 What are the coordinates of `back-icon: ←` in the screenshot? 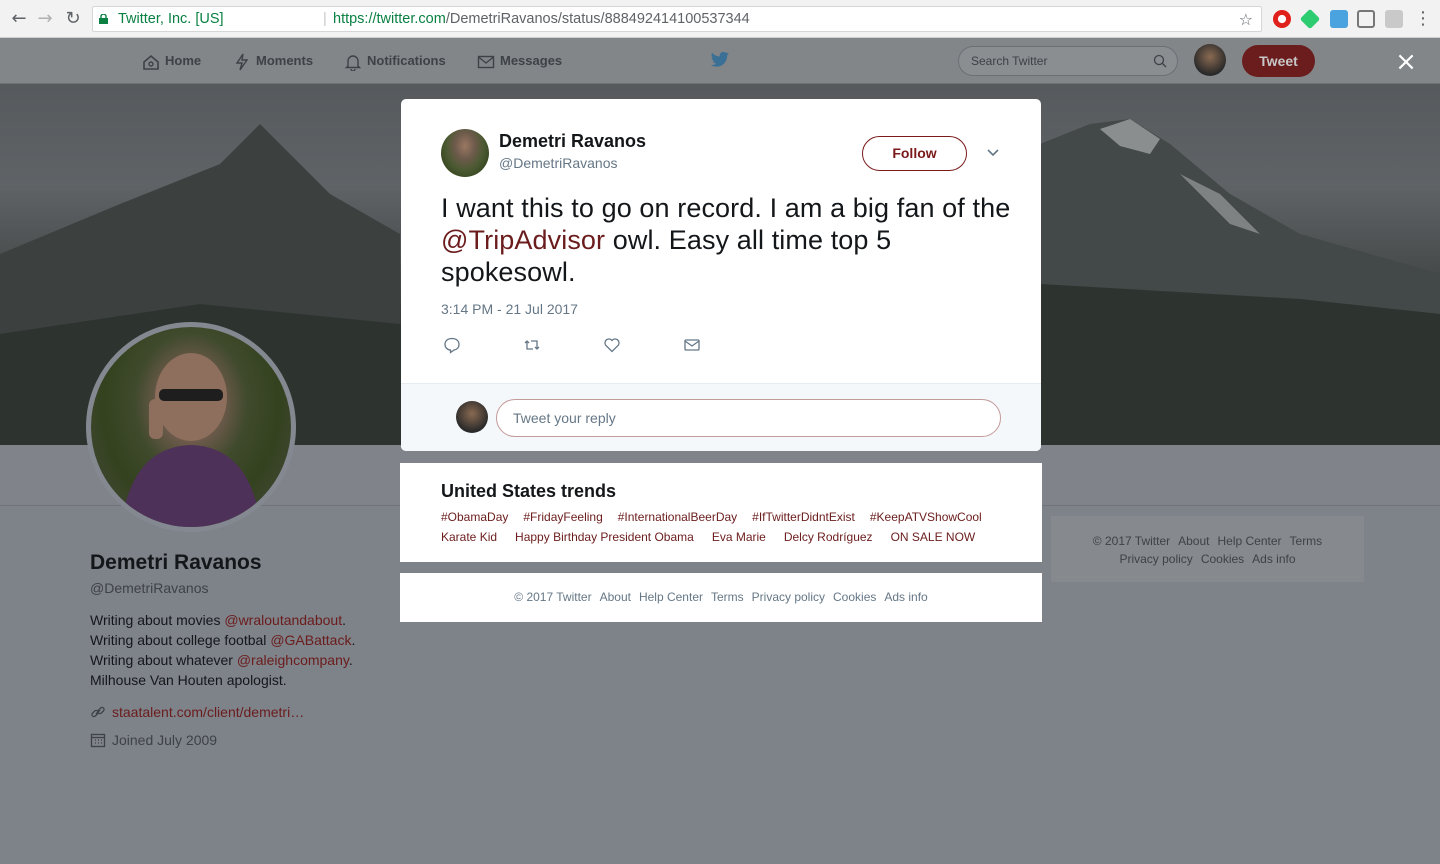 It's located at (19, 19).